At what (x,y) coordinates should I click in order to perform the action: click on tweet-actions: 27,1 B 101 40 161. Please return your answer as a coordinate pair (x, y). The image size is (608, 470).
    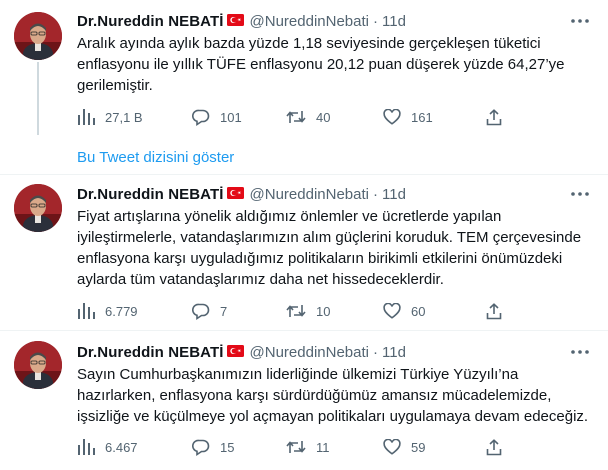
    Looking at the image, I should click on (327, 117).